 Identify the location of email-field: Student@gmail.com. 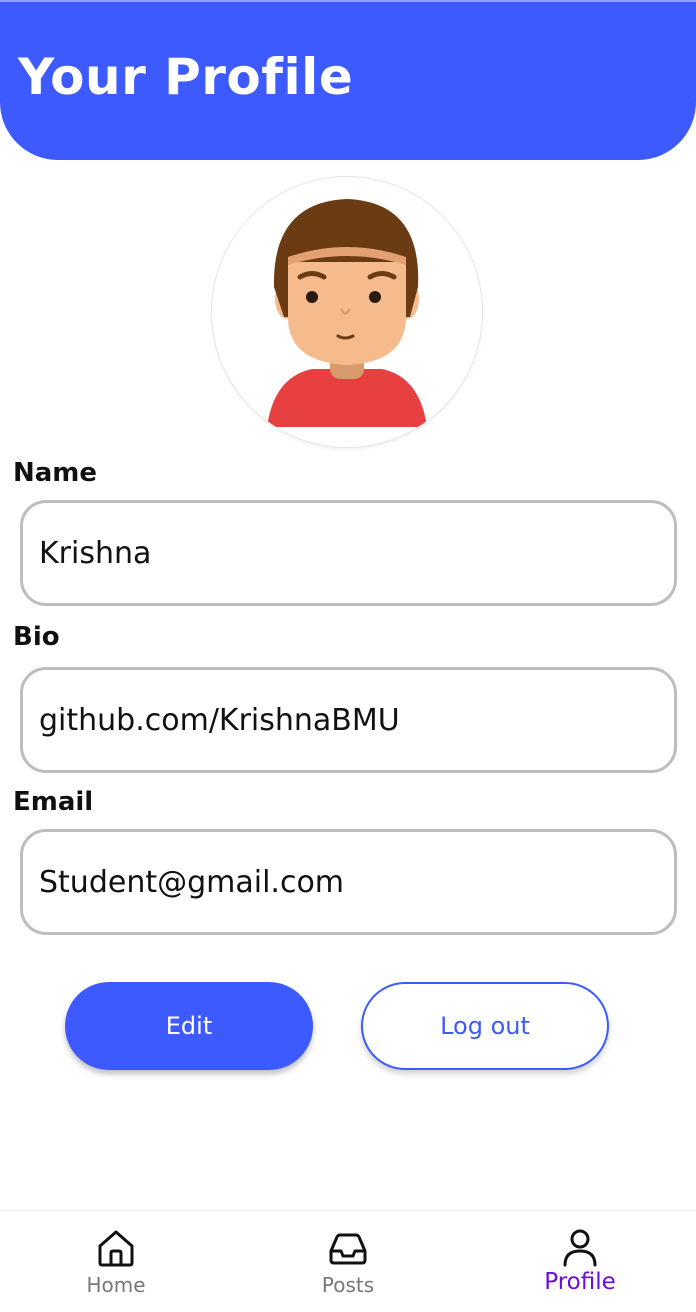
(348, 882).